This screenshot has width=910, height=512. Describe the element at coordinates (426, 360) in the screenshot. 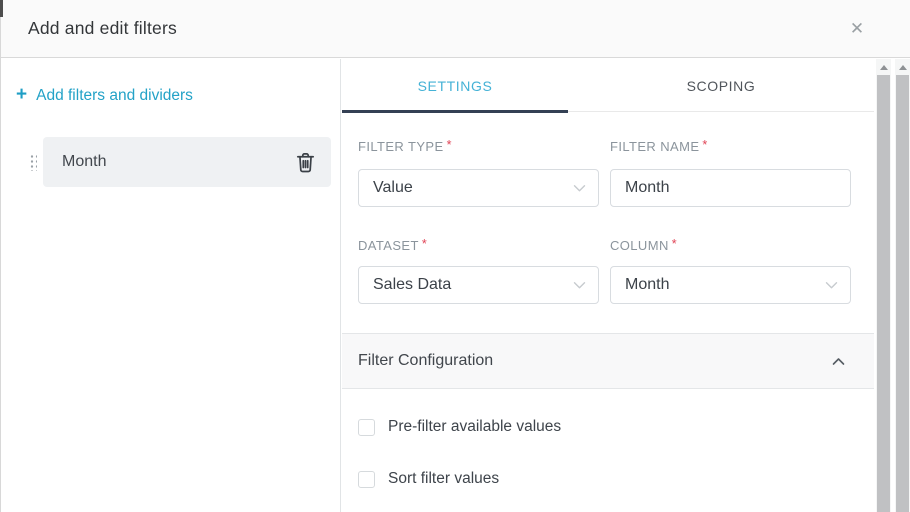

I see `section-title: Filter Configuration` at that location.